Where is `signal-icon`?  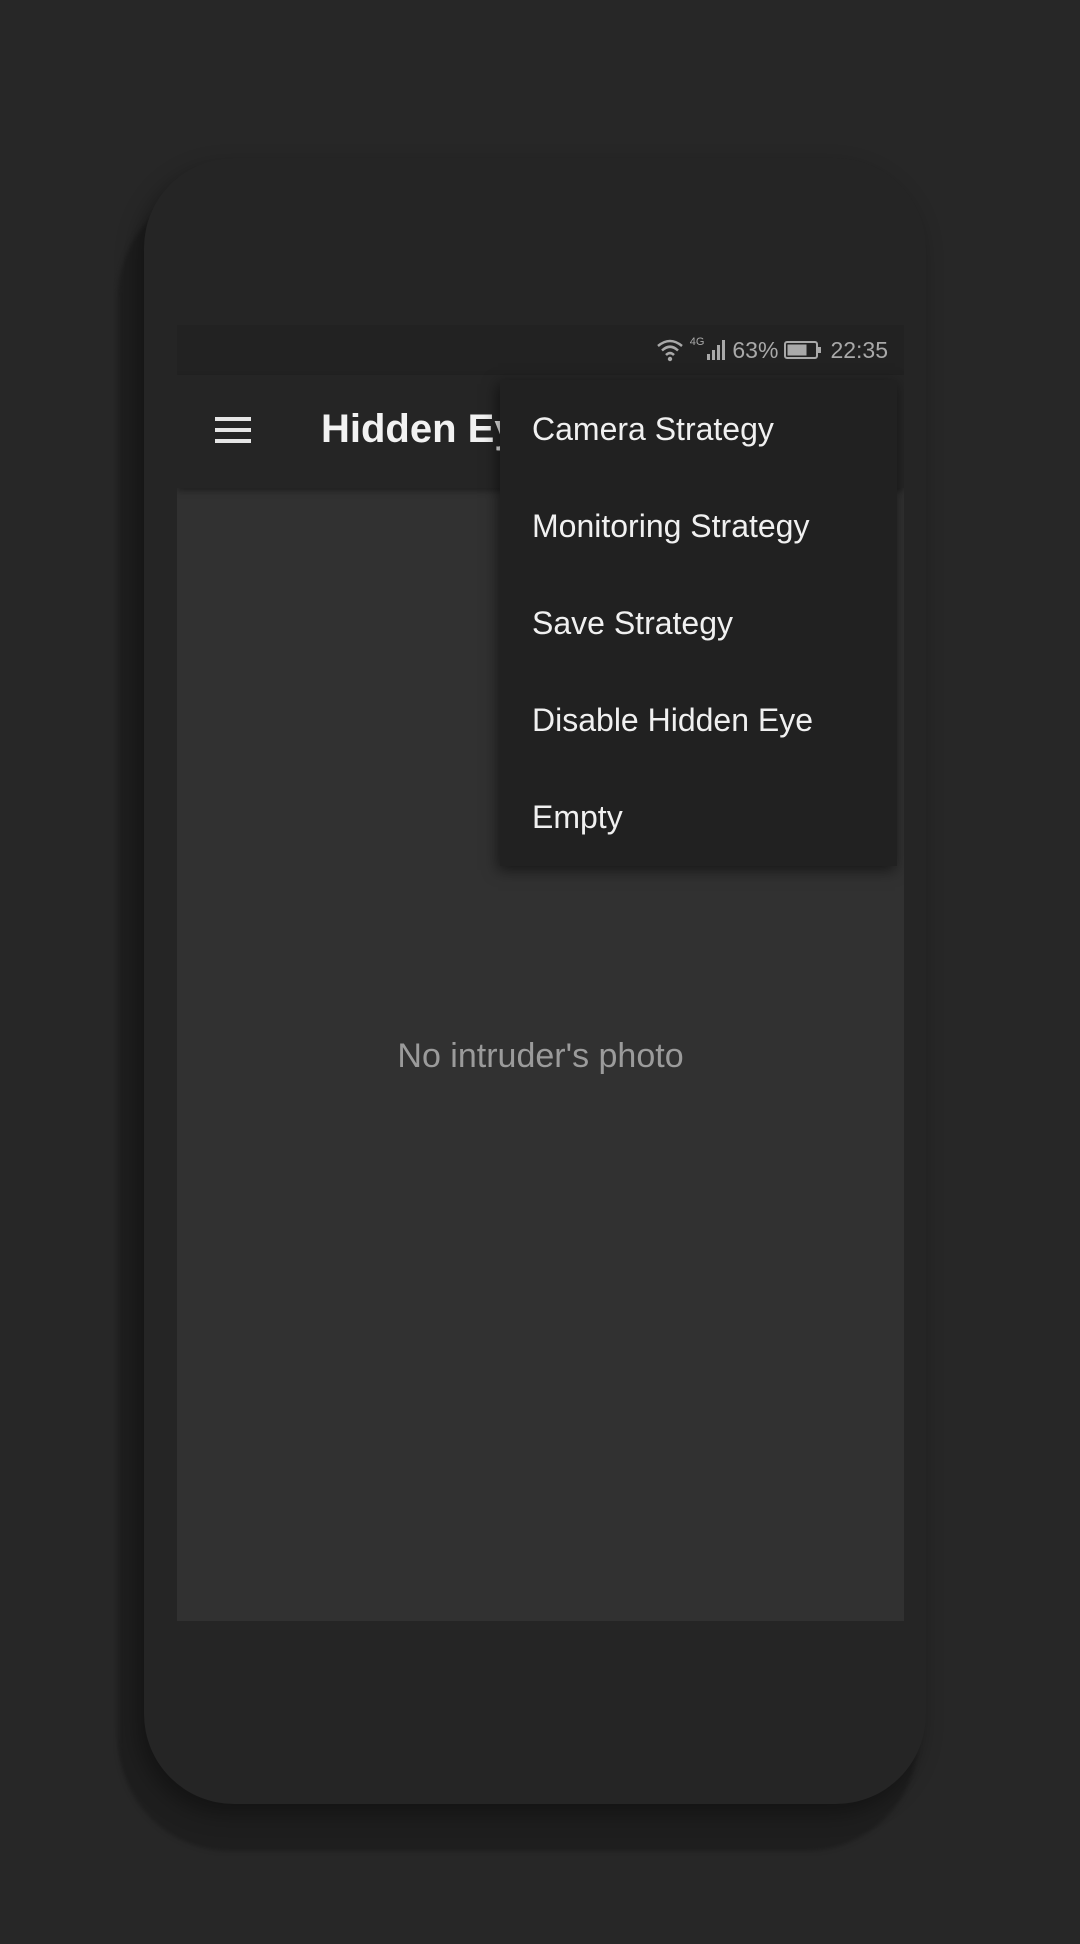
signal-icon is located at coordinates (716, 350).